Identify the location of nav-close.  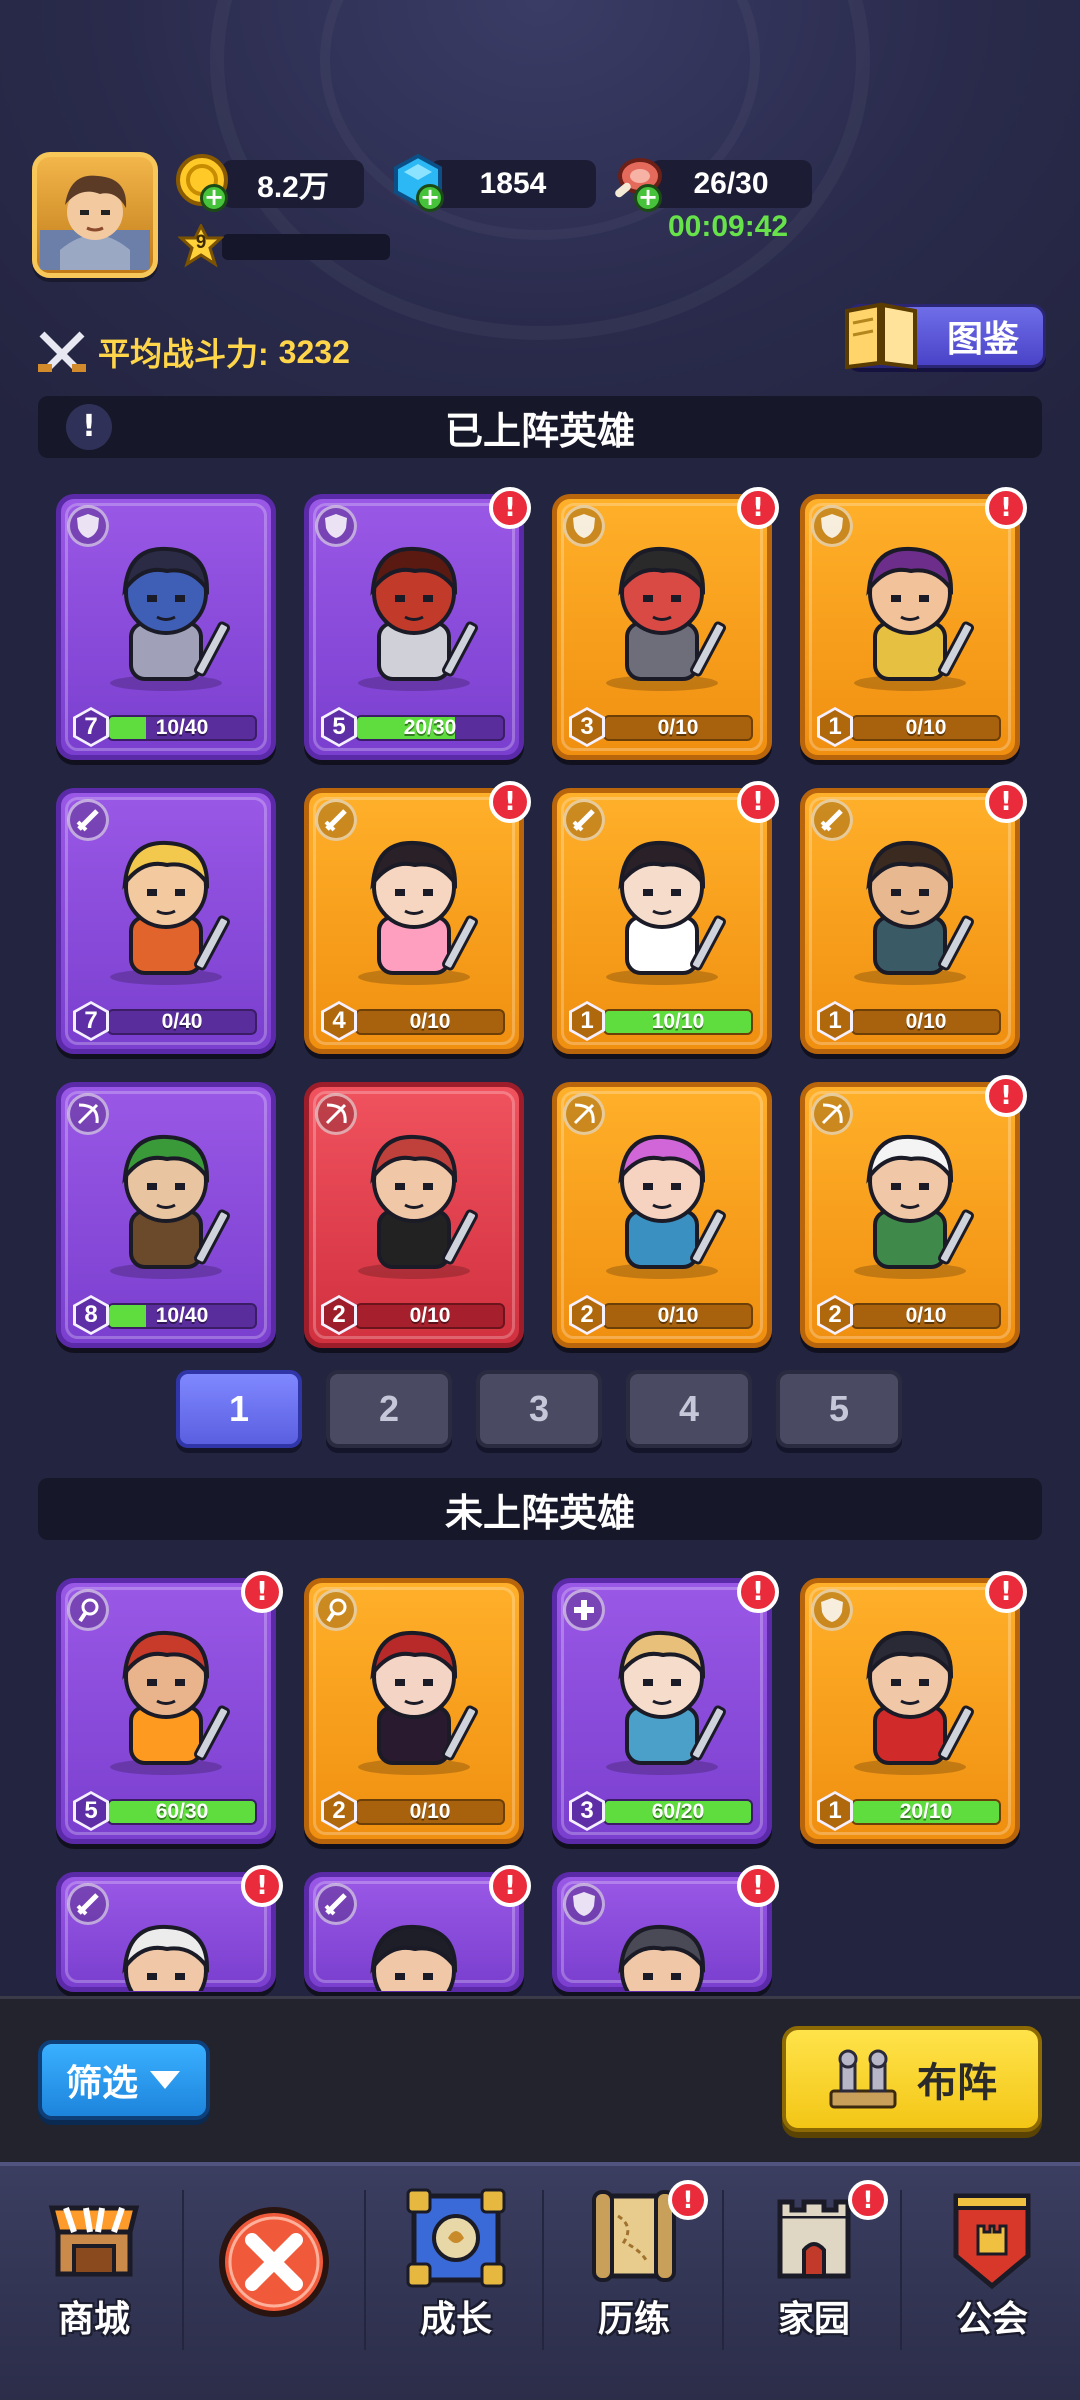
(274, 2280).